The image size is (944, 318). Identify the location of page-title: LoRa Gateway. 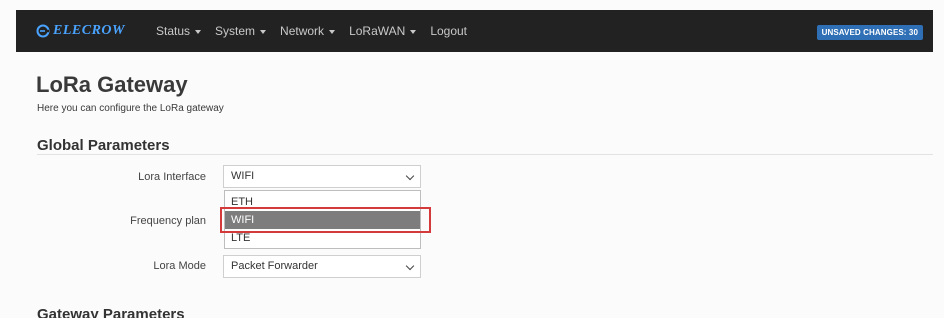
(112, 84).